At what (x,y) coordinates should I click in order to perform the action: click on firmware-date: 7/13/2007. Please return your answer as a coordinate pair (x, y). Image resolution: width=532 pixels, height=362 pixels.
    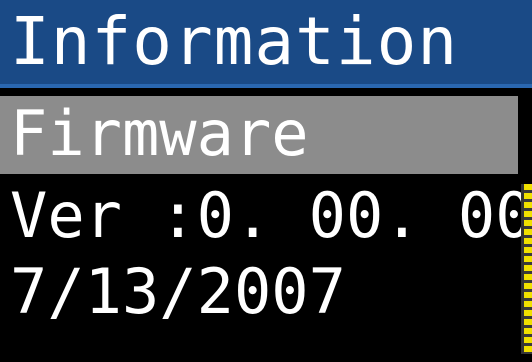
    Looking at the image, I should click on (178, 291).